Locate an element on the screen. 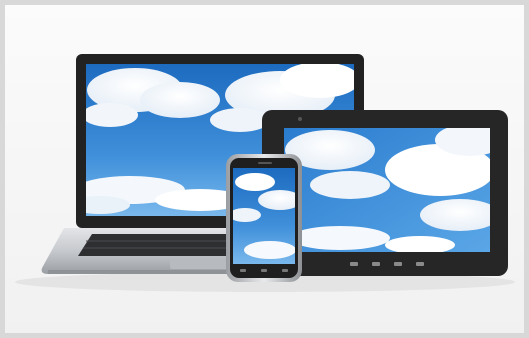 The image size is (529, 338). phone-speaker is located at coordinates (265, 163).